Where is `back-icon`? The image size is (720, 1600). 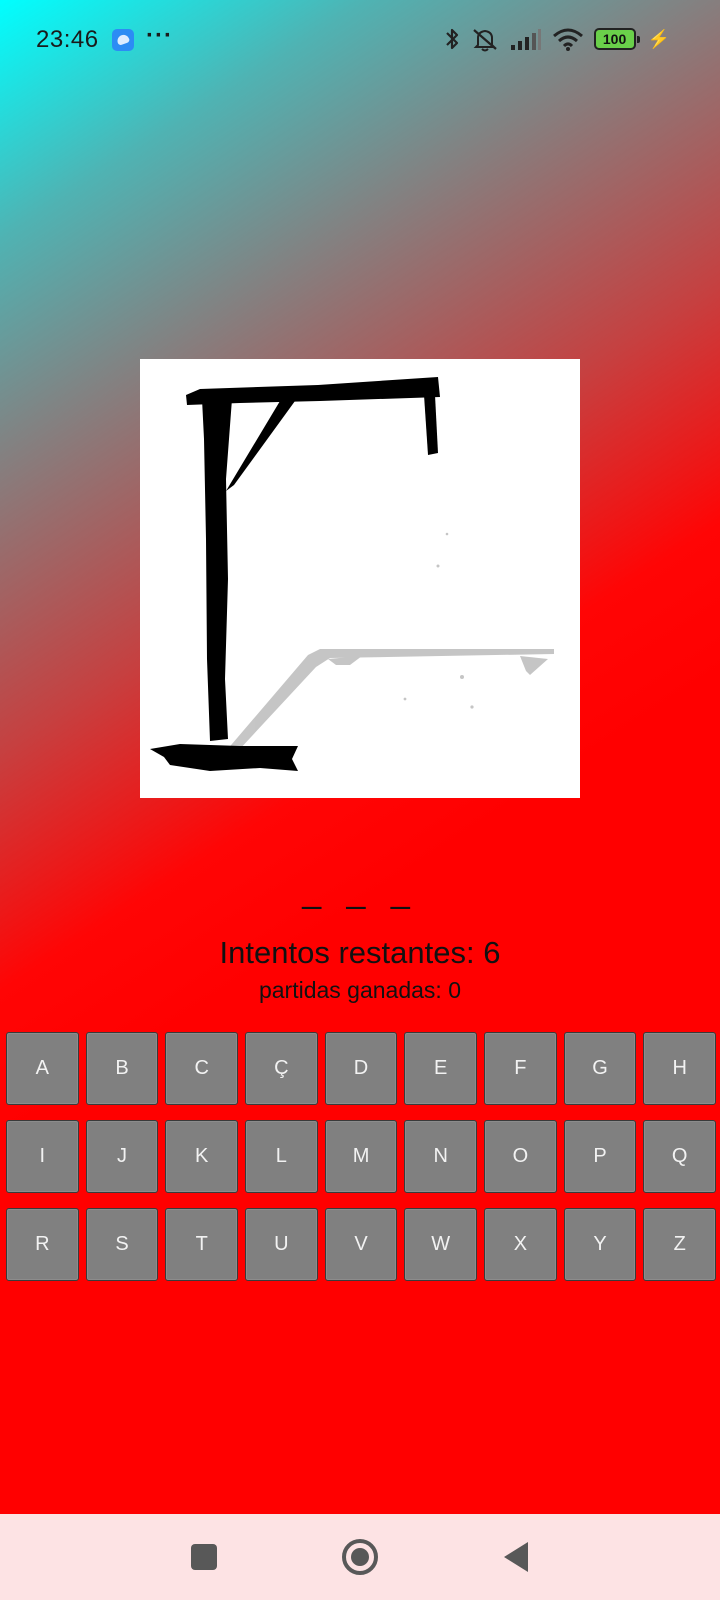 back-icon is located at coordinates (516, 1557).